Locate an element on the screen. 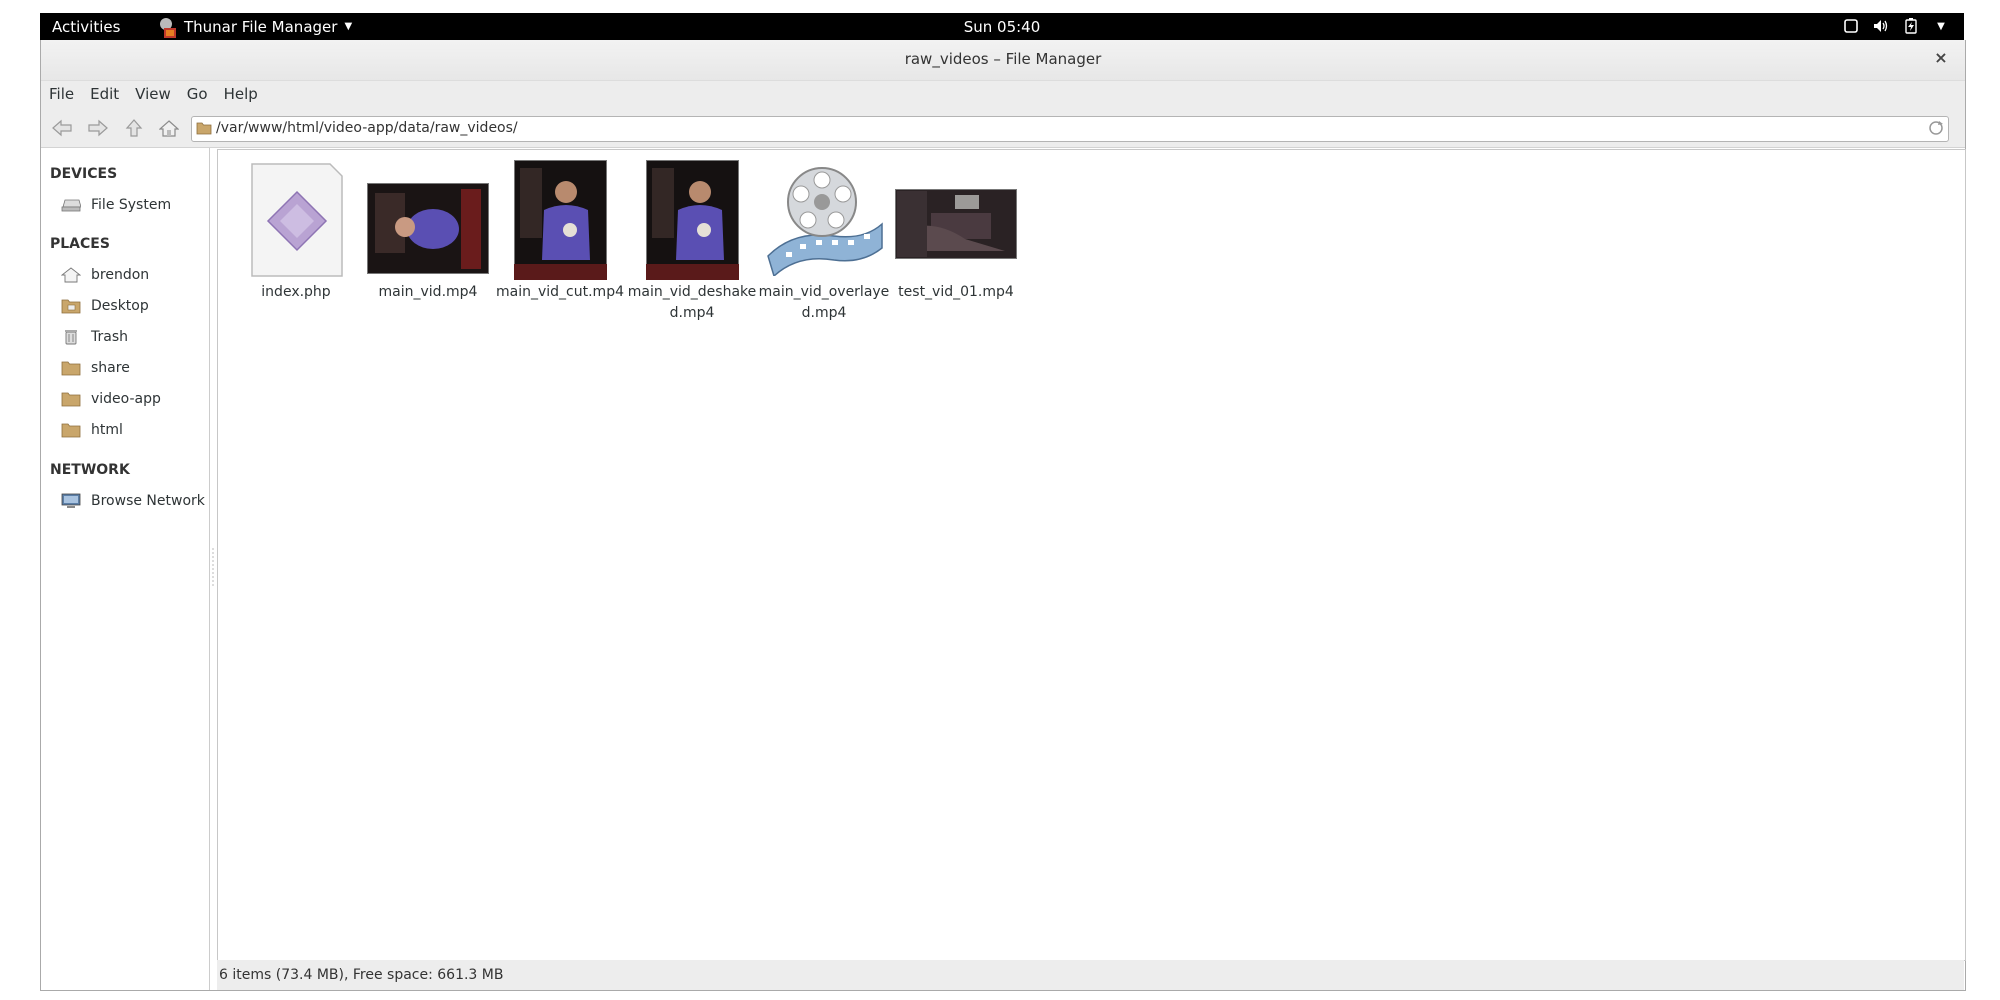  back-arrow-icon is located at coordinates (62, 128).